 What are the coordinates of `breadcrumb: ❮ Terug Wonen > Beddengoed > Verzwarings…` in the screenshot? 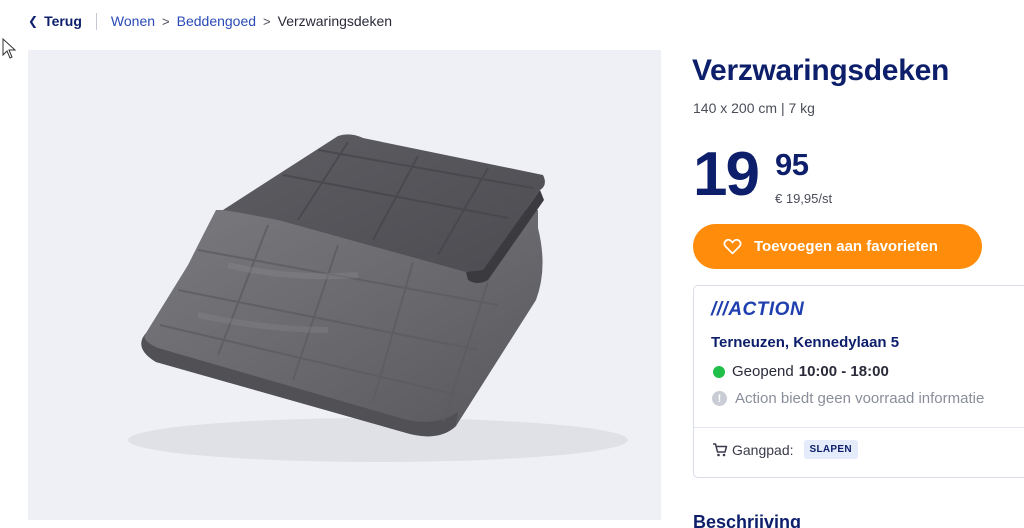 It's located at (210, 21).